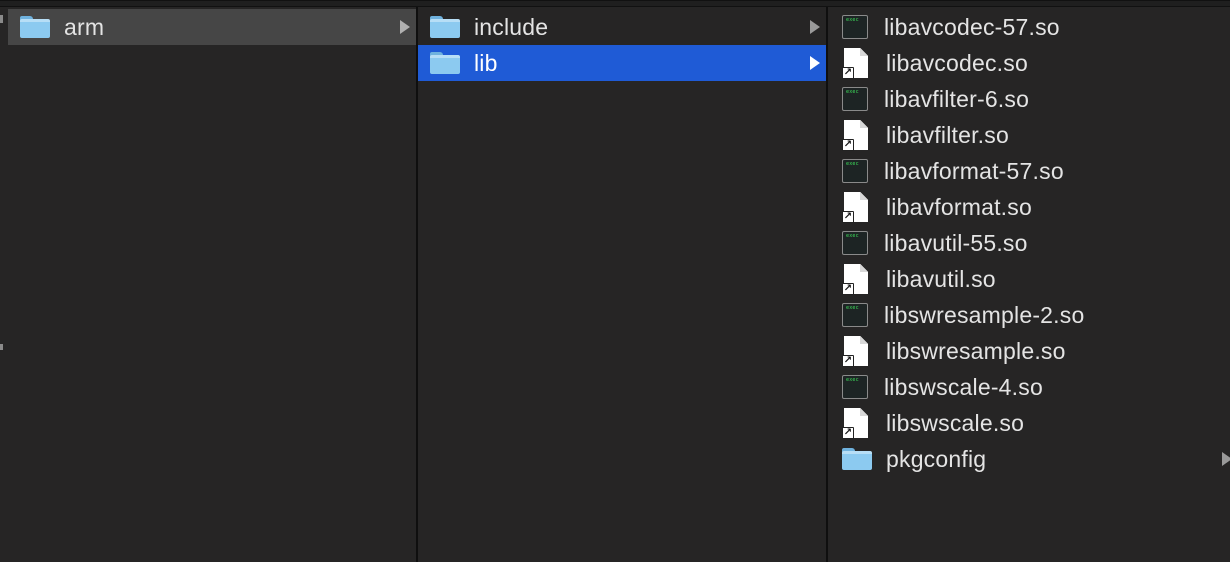  What do you see at coordinates (947, 134) in the screenshot?
I see `file-label: libavfilter.so` at bounding box center [947, 134].